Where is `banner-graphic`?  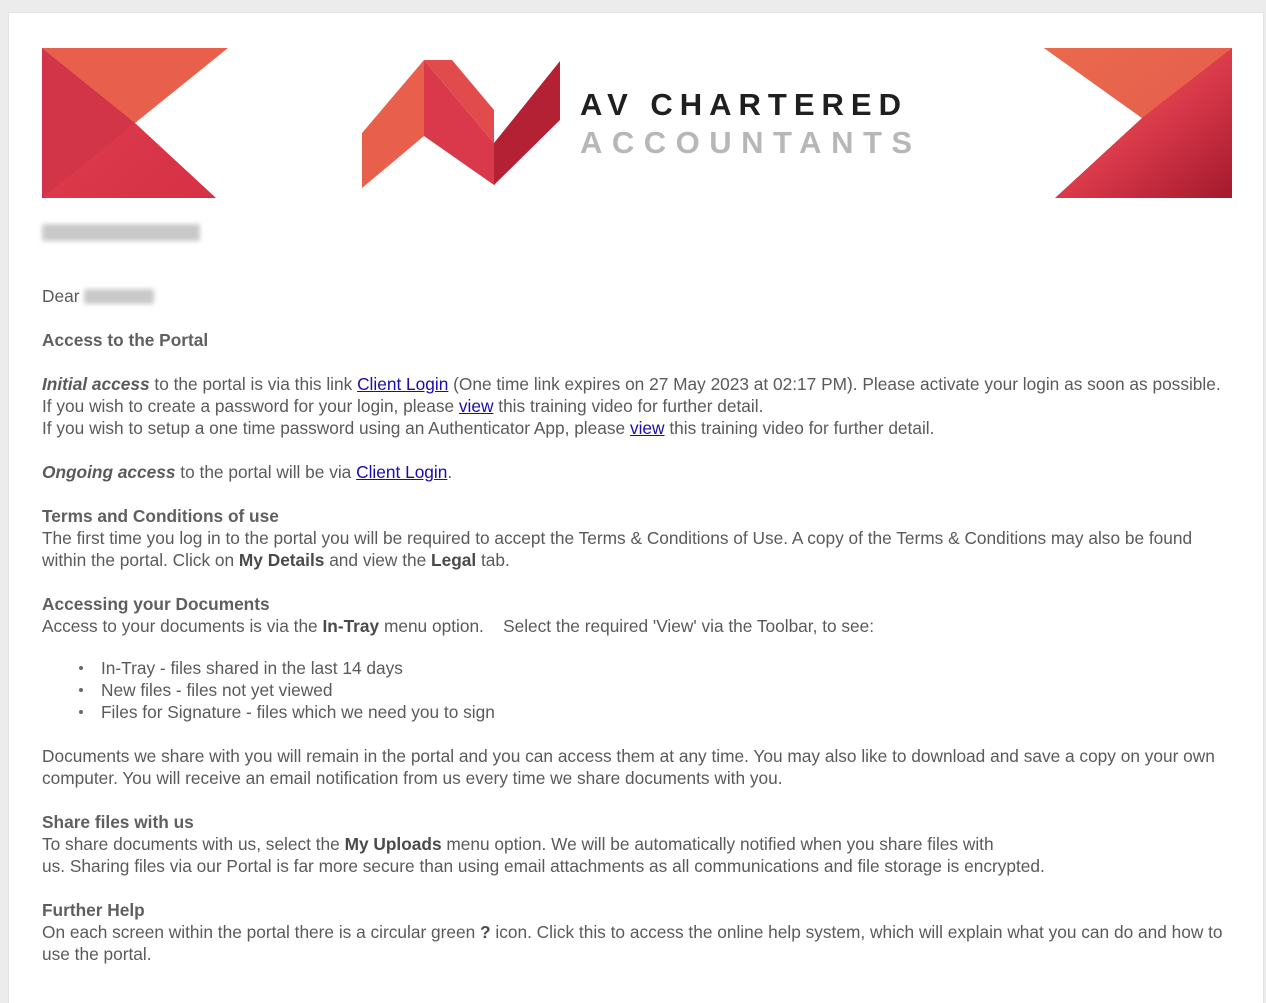
banner-graphic is located at coordinates (637, 123).